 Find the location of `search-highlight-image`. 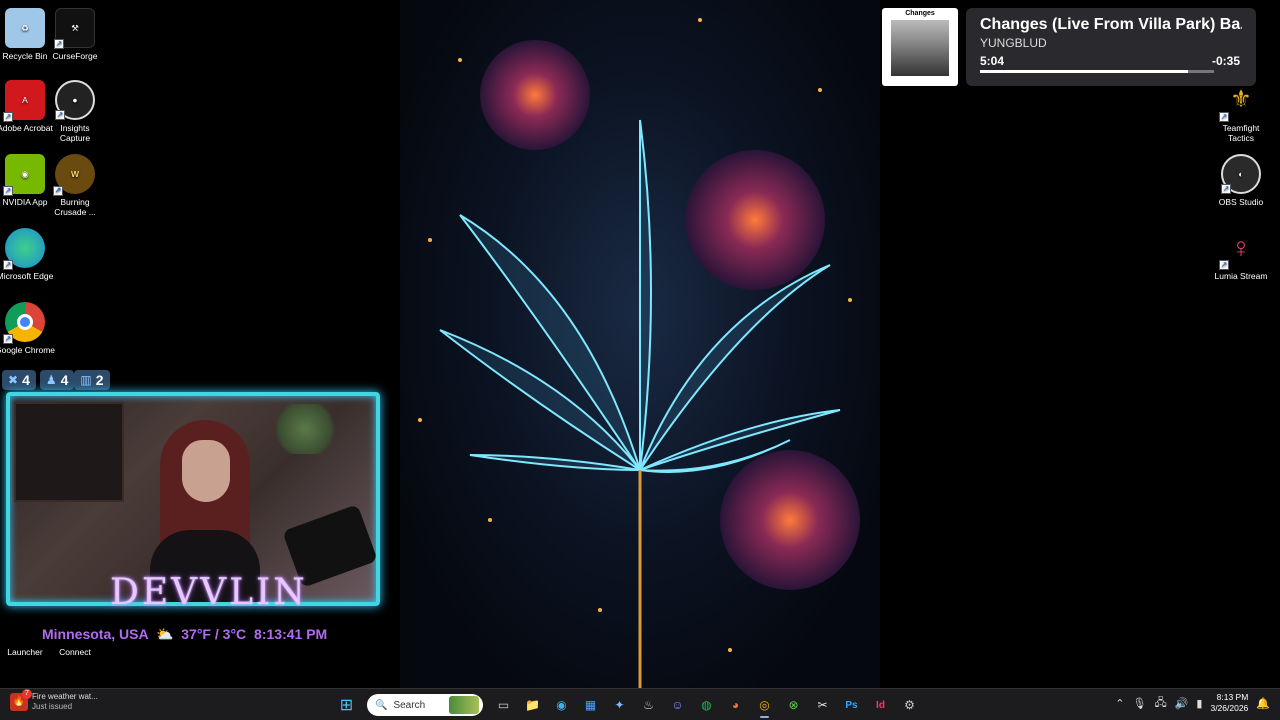

search-highlight-image is located at coordinates (464, 705).